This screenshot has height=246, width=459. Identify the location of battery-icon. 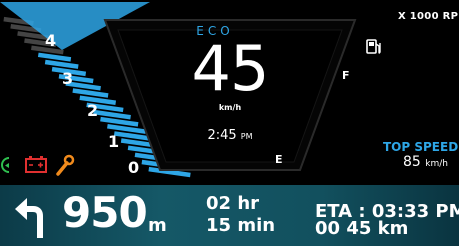
(36, 164).